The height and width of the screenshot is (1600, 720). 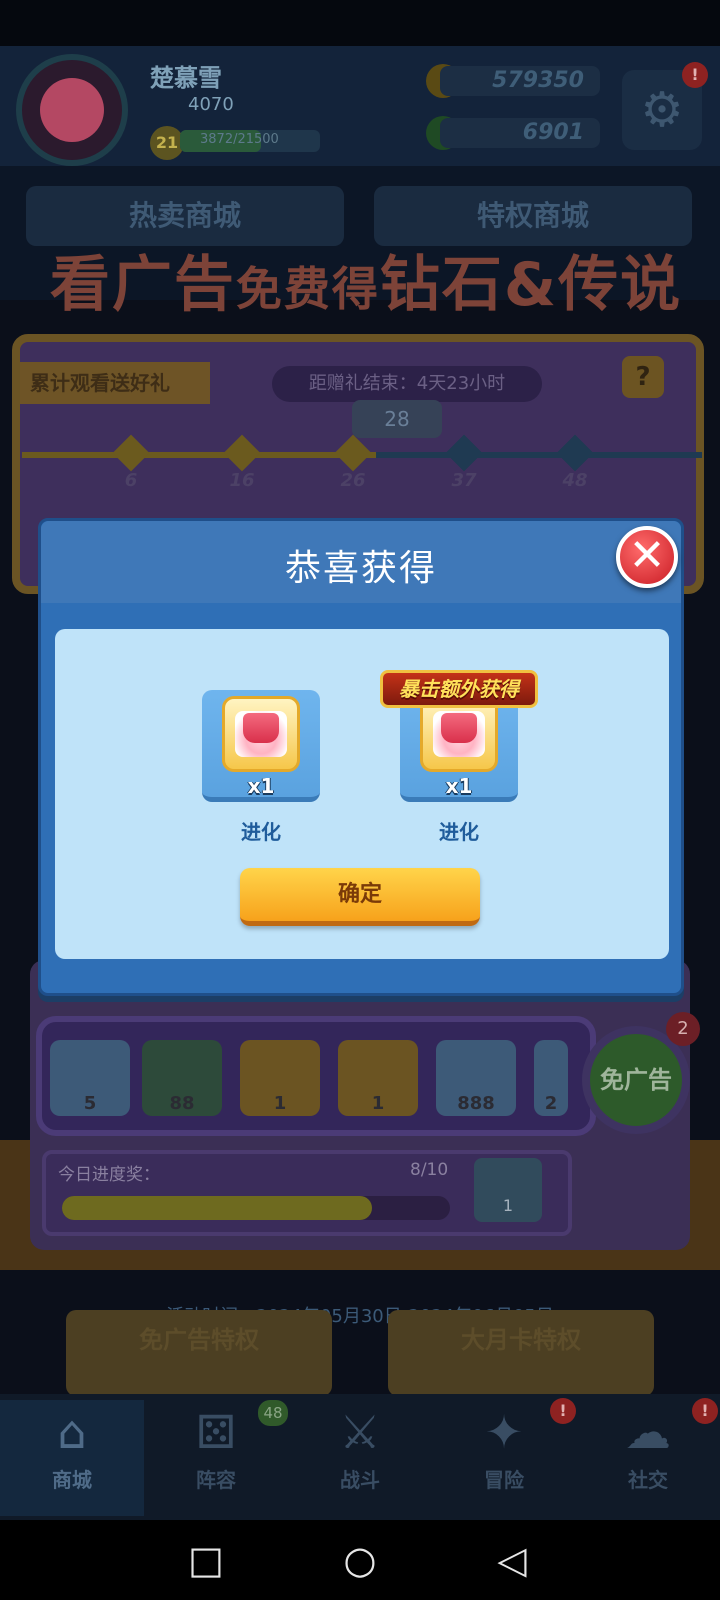 I want to click on lineup-count-badge: 48, so click(x=273, y=1413).